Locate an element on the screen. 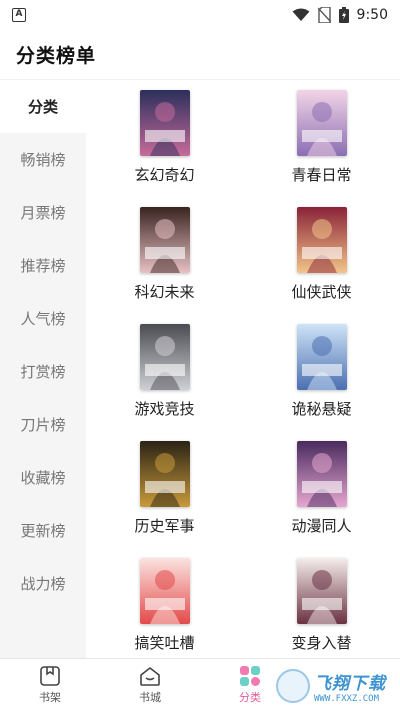  sidebar-item-label: 收藏榜 is located at coordinates (43, 478).